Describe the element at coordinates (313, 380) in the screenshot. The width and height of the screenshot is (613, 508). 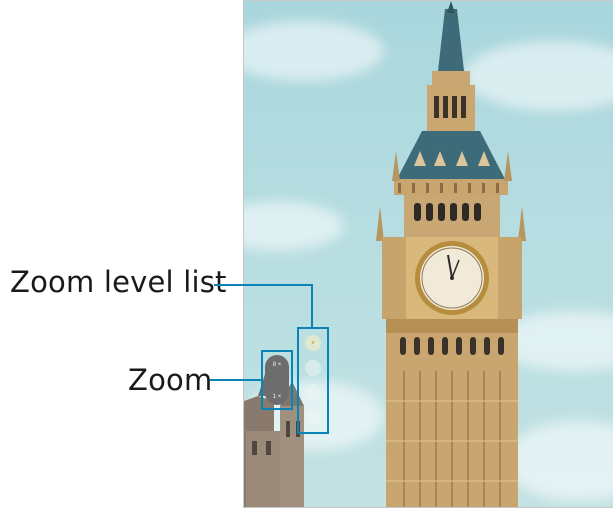
I see `zoom-level-list-highlight` at that location.